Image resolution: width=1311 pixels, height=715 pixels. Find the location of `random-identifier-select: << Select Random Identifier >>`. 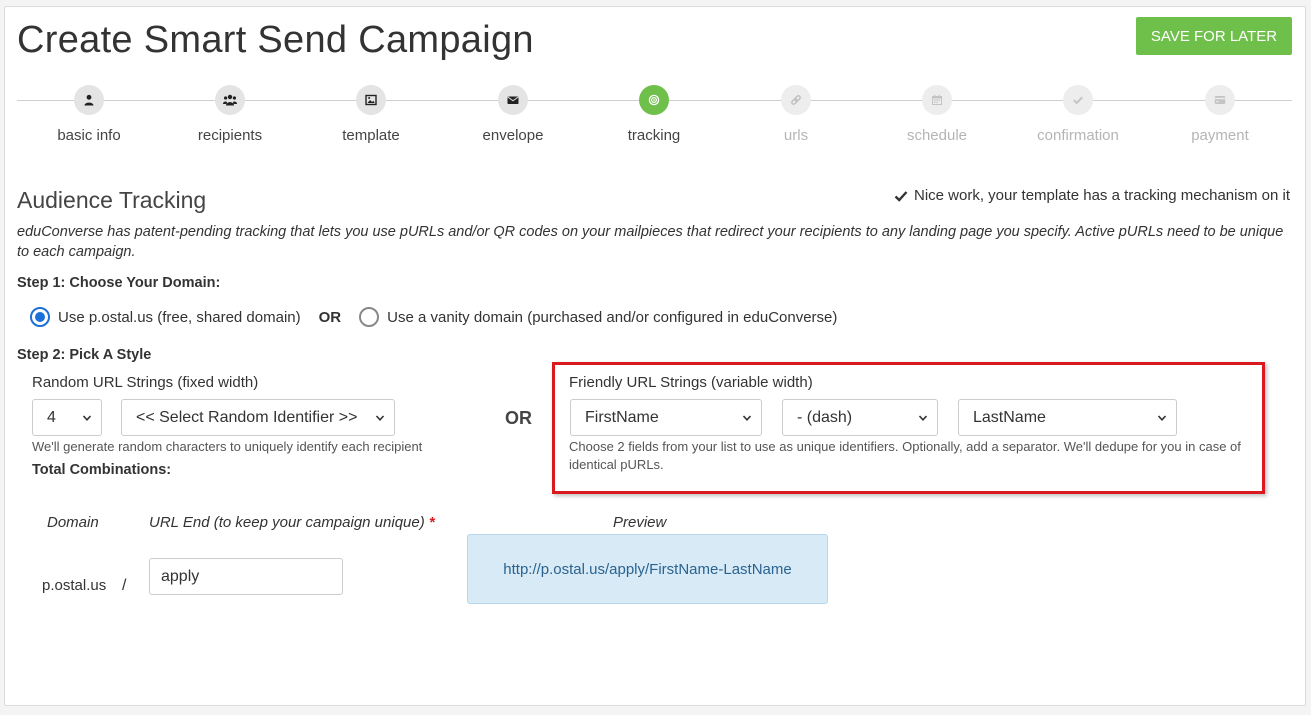

random-identifier-select: << Select Random Identifier >> is located at coordinates (258, 417).